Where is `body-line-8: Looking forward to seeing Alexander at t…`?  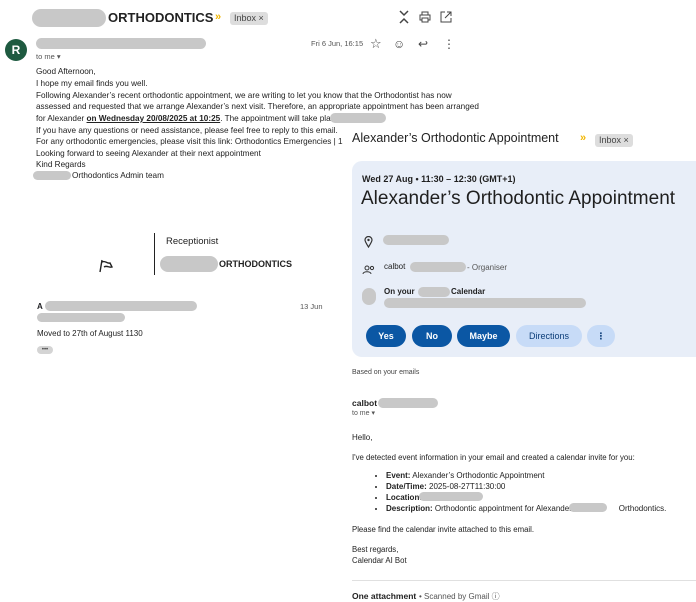 body-line-8: Looking forward to seeing Alexander at t… is located at coordinates (148, 153).